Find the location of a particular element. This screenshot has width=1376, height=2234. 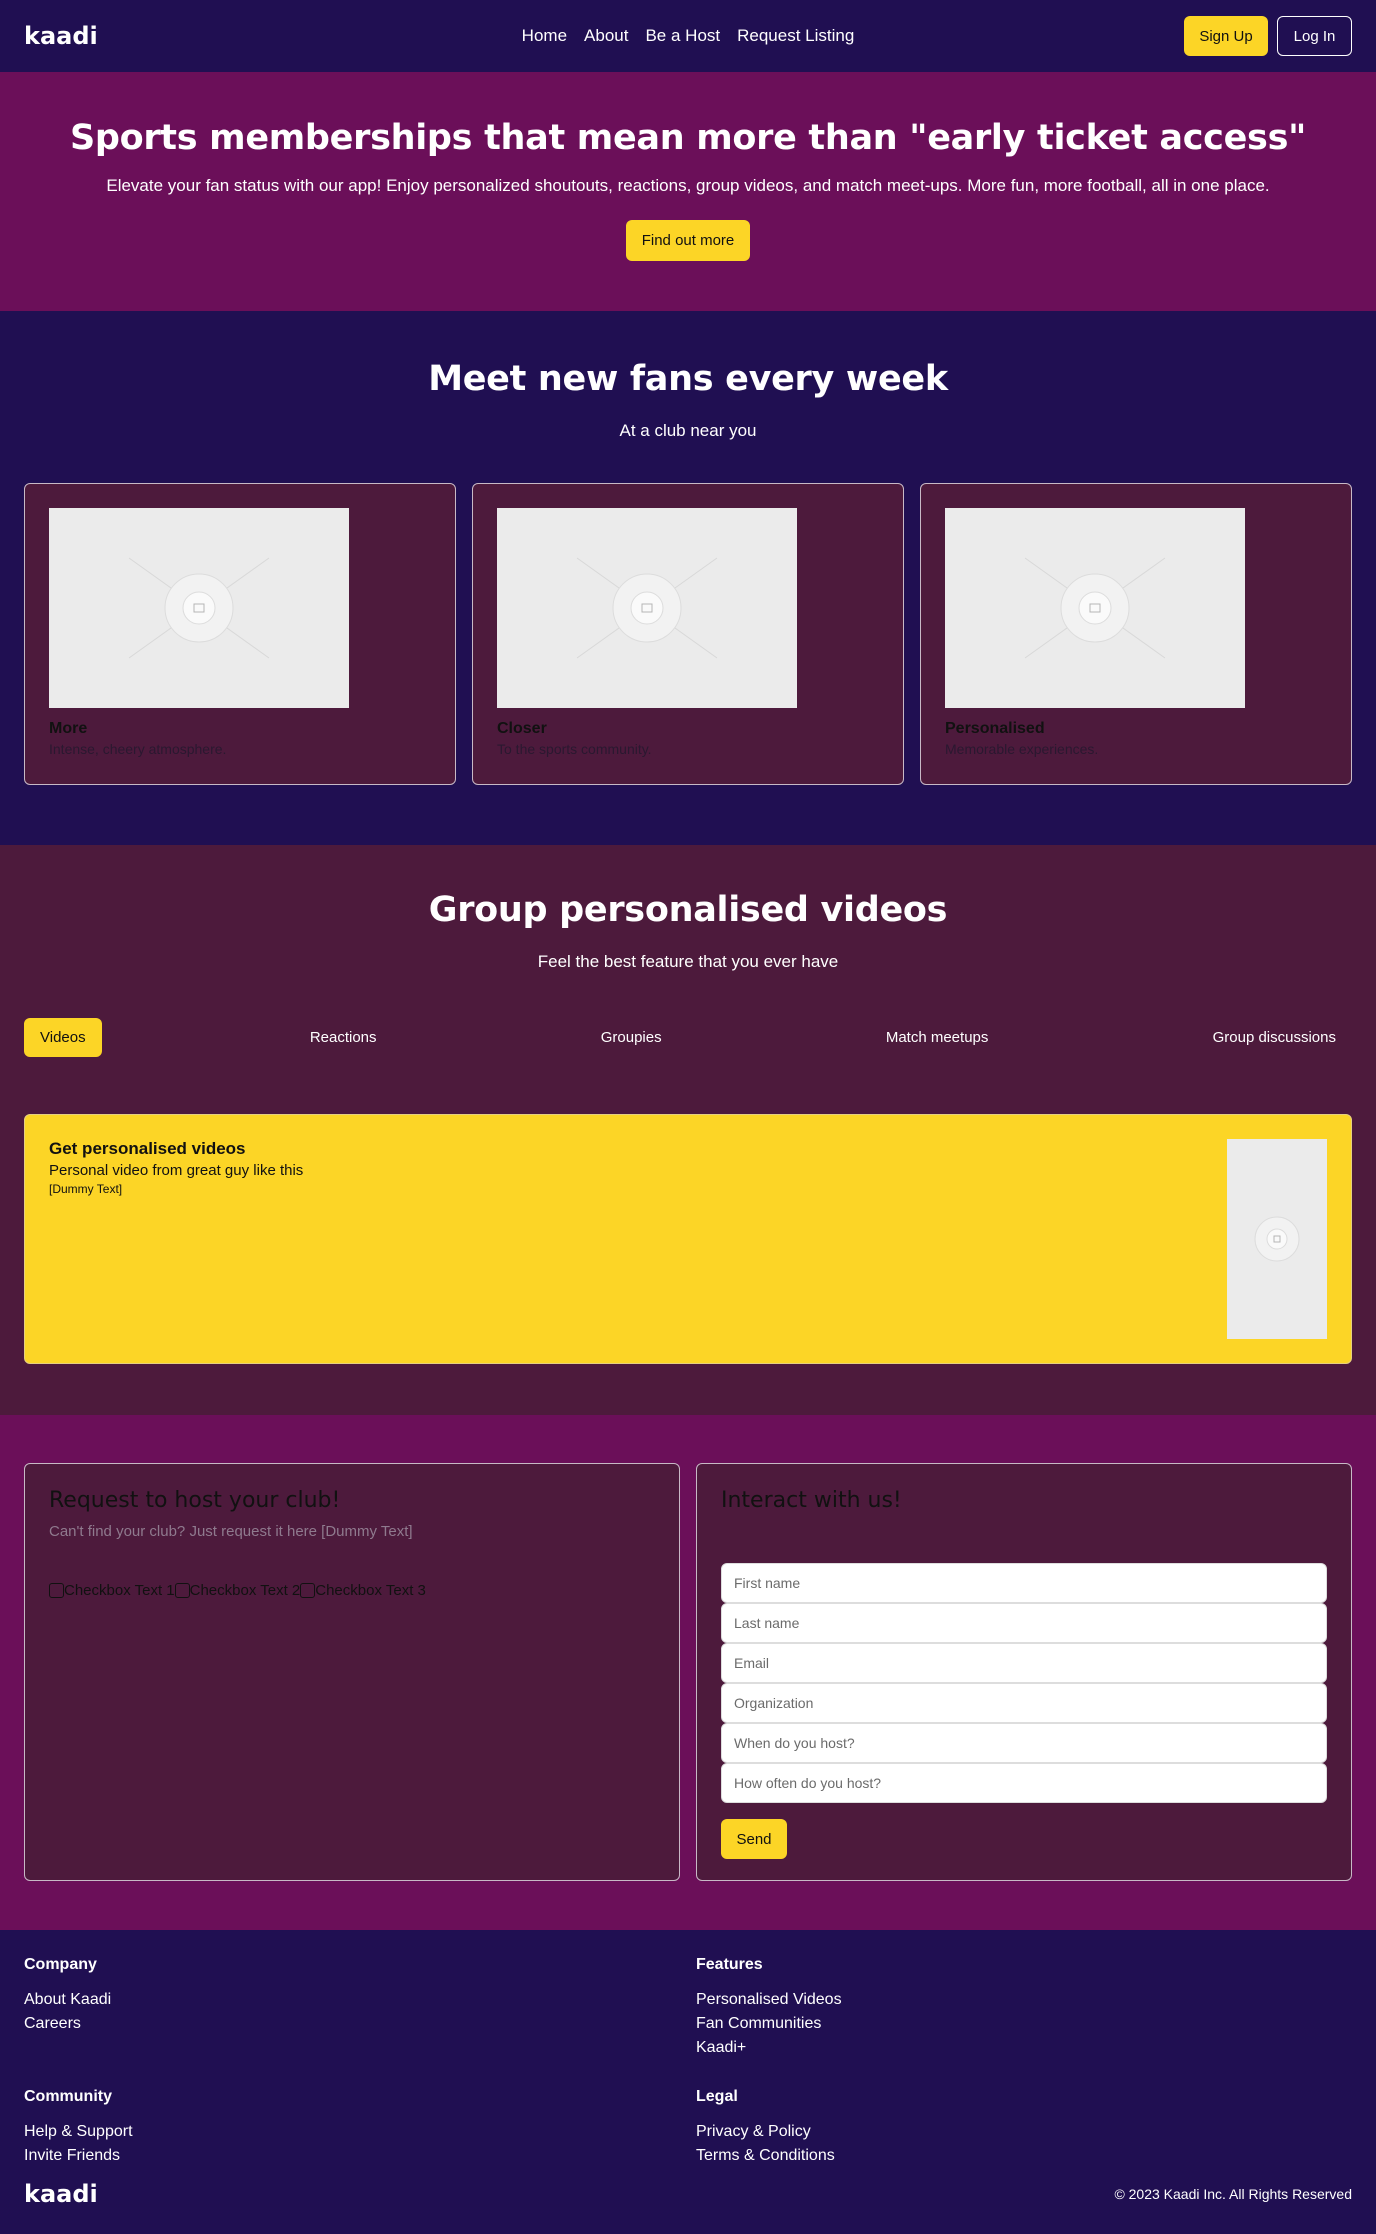

host-frequency-field is located at coordinates (1024, 1783).